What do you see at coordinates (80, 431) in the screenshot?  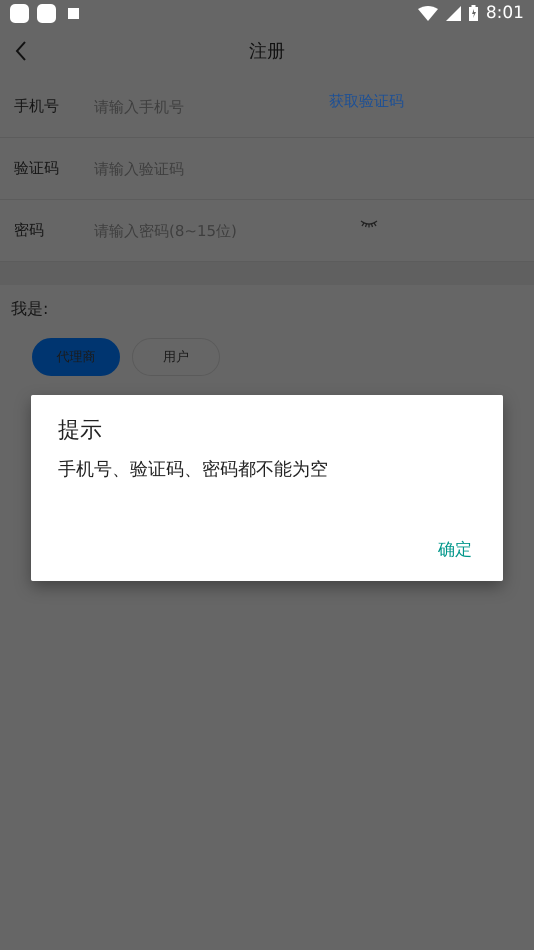 I see `dialog-title: 提示` at bounding box center [80, 431].